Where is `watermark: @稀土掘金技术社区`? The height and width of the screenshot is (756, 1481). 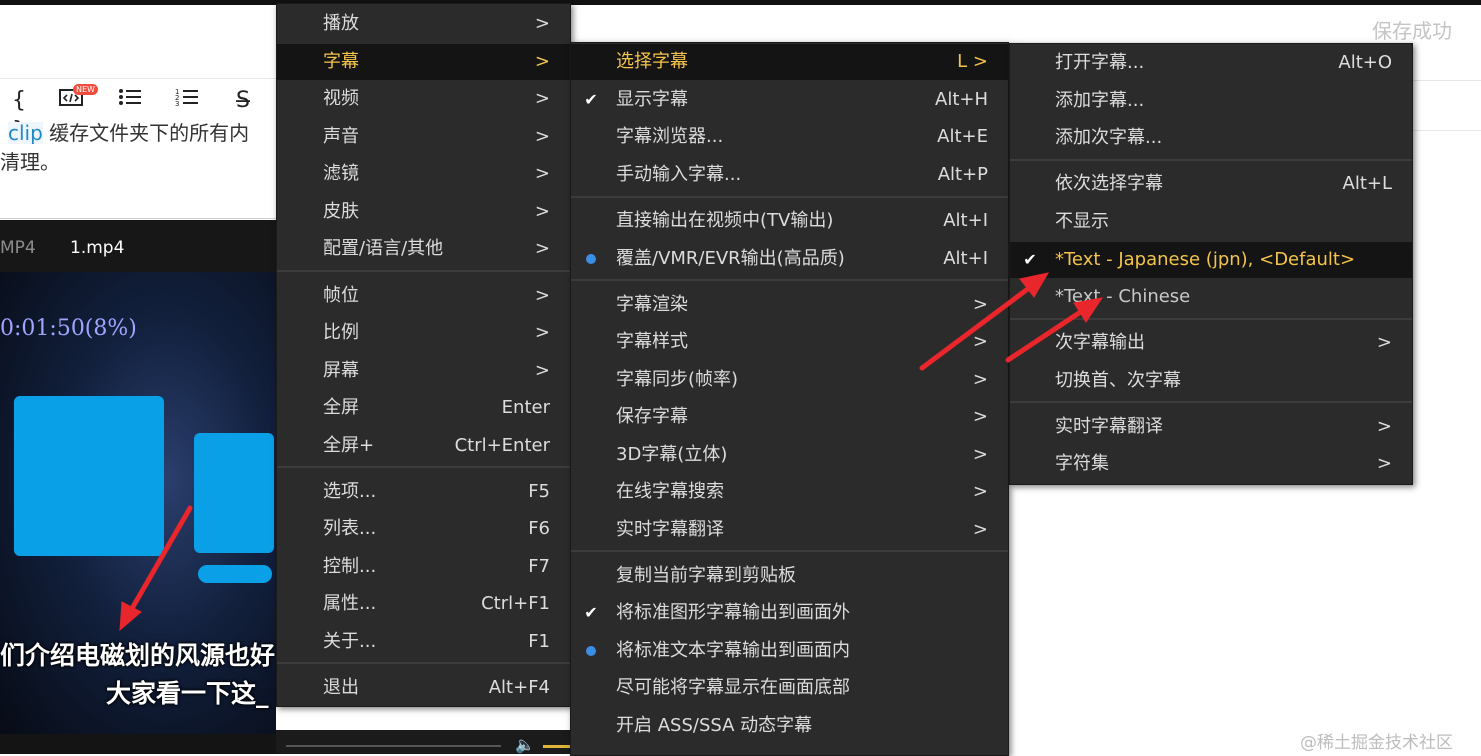 watermark: @稀土掘金技术社区 is located at coordinates (1376, 743).